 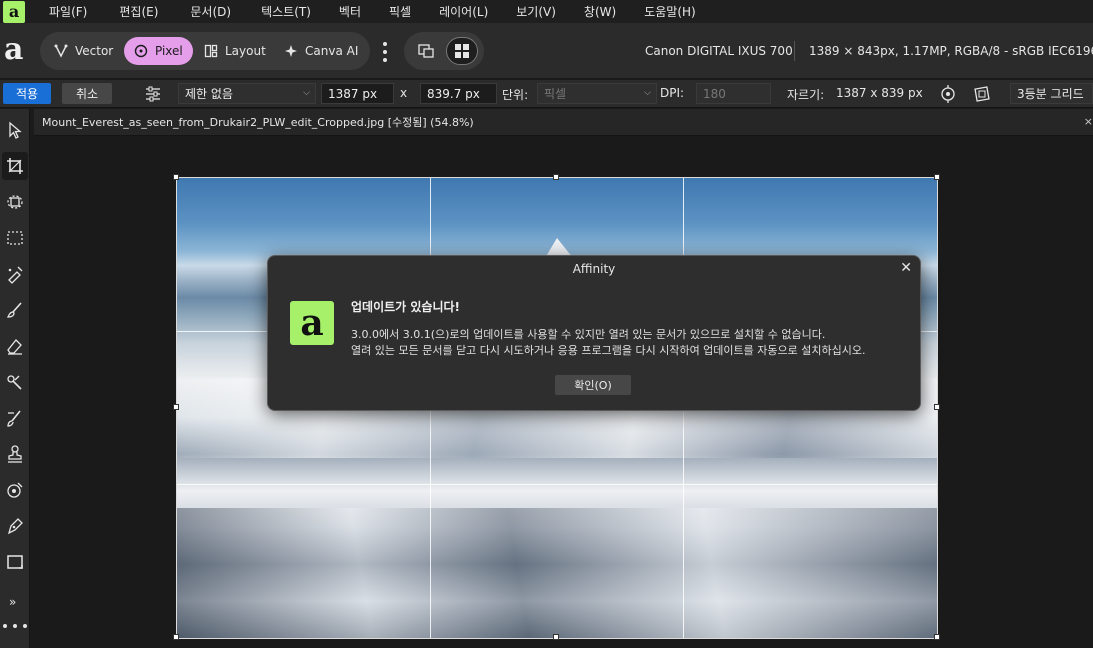 I want to click on persona-vector-label: Vector, so click(x=94, y=51).